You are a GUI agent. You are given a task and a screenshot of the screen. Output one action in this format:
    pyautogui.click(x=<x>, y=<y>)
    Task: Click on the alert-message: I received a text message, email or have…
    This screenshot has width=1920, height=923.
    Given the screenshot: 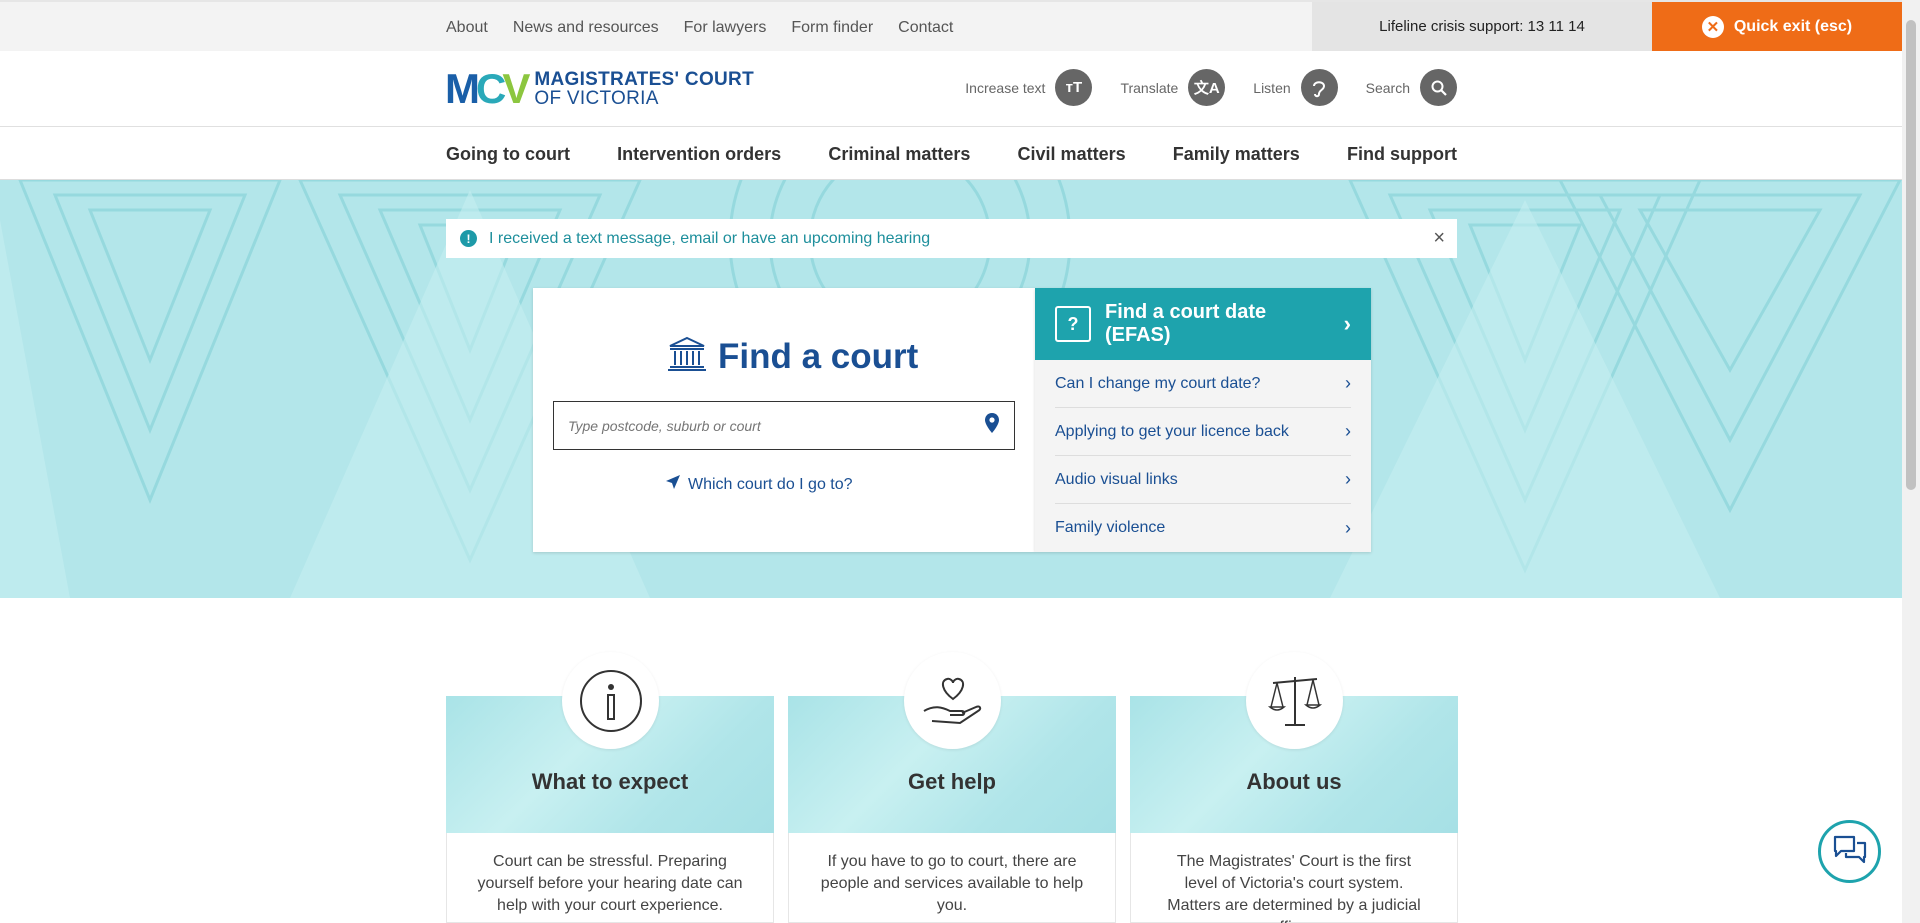 What is the action you would take?
    pyautogui.click(x=710, y=238)
    